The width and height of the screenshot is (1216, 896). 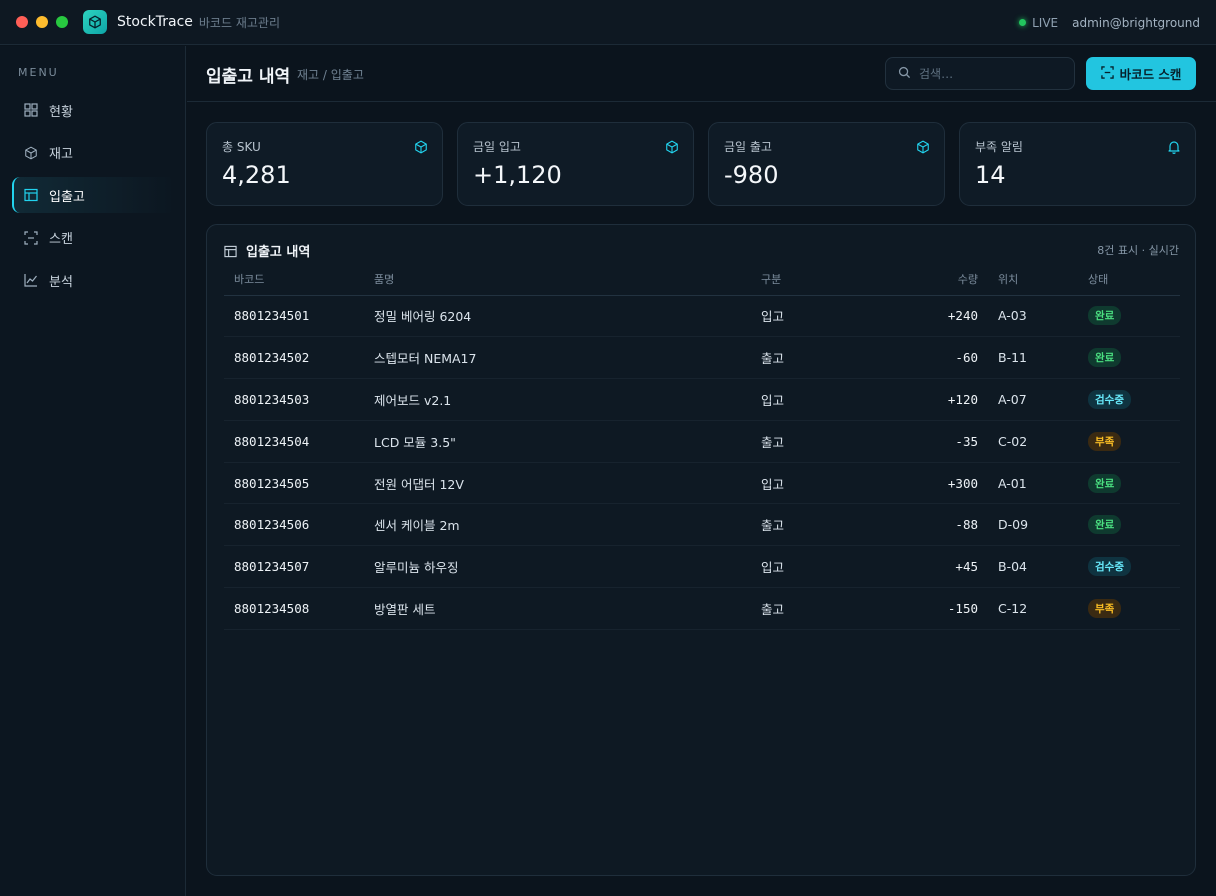 I want to click on column-header-name: 품명, so click(x=567, y=279).